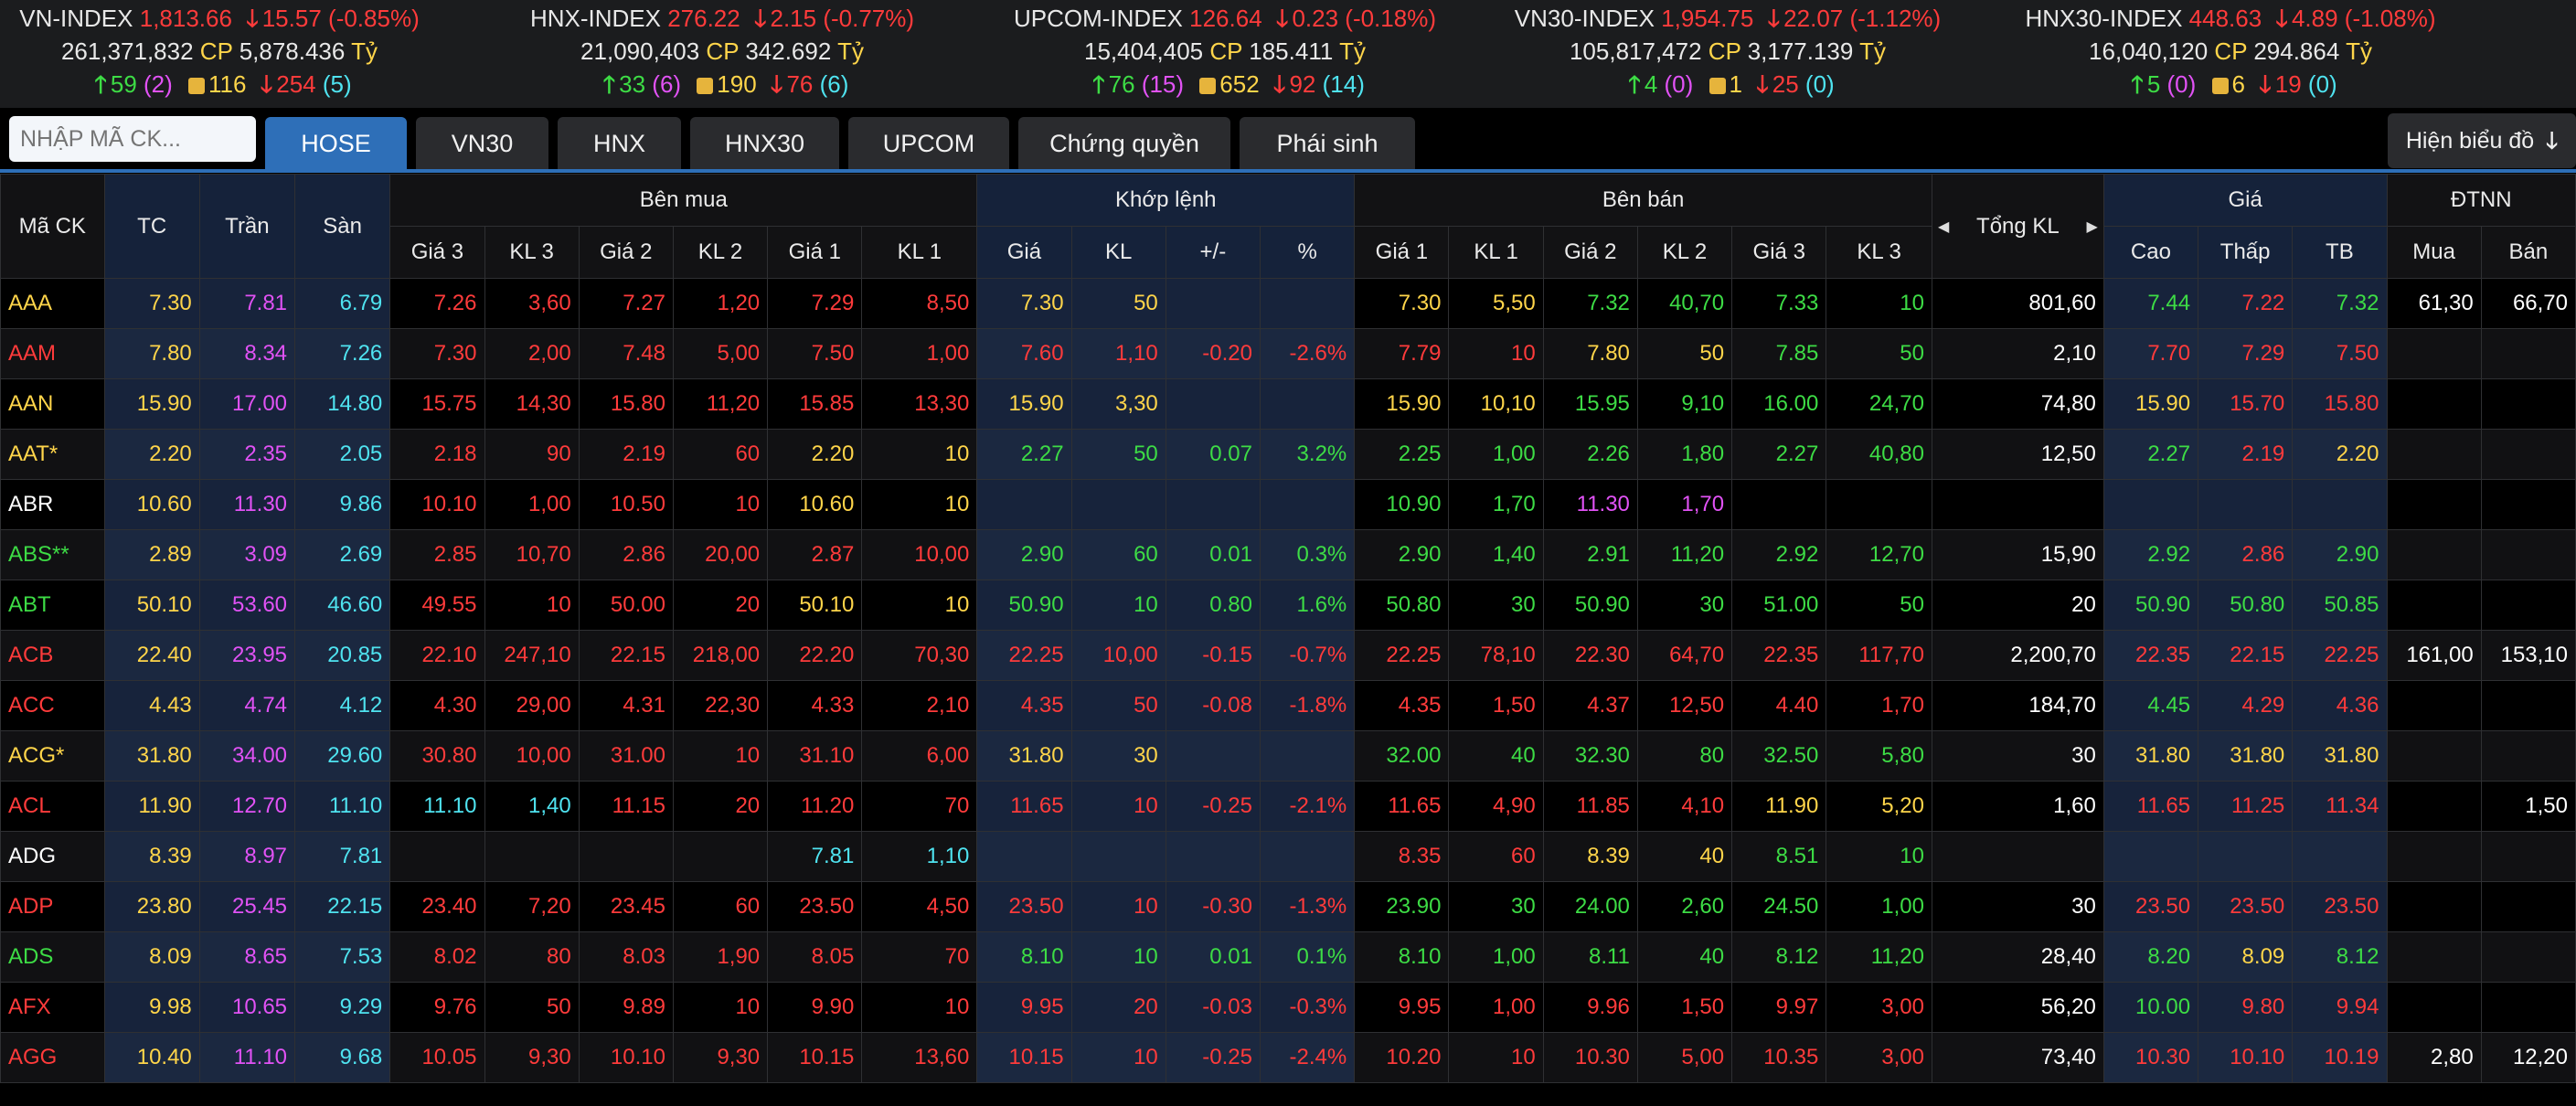 Image resolution: width=2576 pixels, height=1106 pixels. I want to click on col-price-2-header: TB, so click(2340, 252).